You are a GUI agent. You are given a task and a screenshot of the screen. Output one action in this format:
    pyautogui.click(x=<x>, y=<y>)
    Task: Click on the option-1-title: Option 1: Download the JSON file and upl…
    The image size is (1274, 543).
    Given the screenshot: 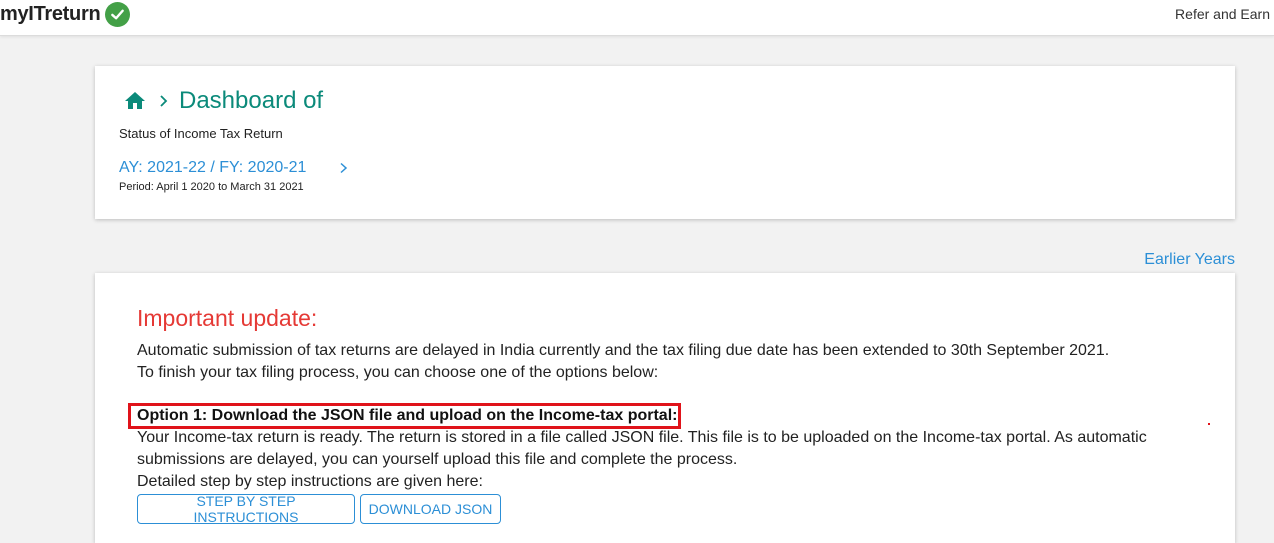 What is the action you would take?
    pyautogui.click(x=407, y=415)
    